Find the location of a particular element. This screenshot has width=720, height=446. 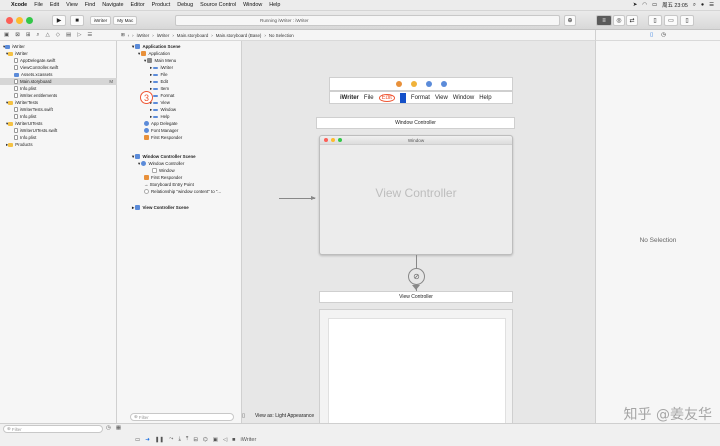

process-label: iWriter is located at coordinates (249, 440).